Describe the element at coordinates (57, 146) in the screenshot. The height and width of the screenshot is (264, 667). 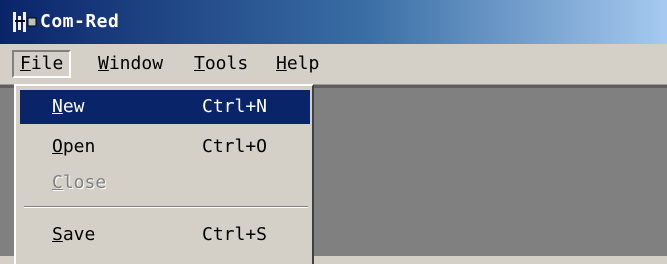
I see `open-mnemonic: O` at that location.